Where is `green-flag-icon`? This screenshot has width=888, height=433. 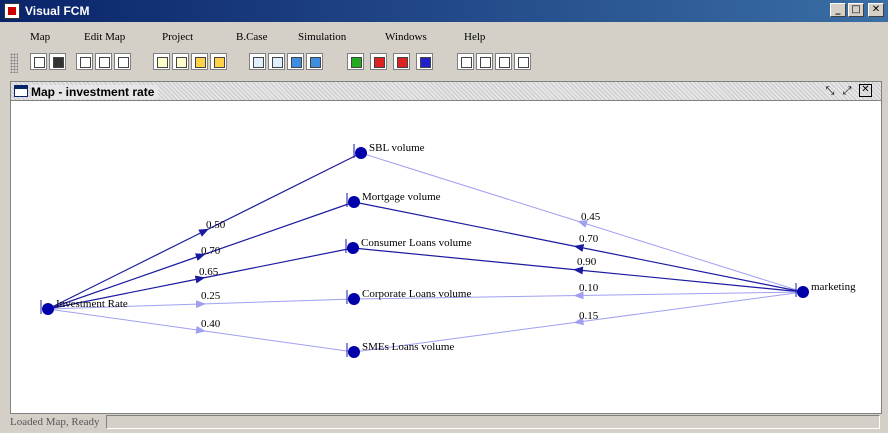
green-flag-icon is located at coordinates (356, 62).